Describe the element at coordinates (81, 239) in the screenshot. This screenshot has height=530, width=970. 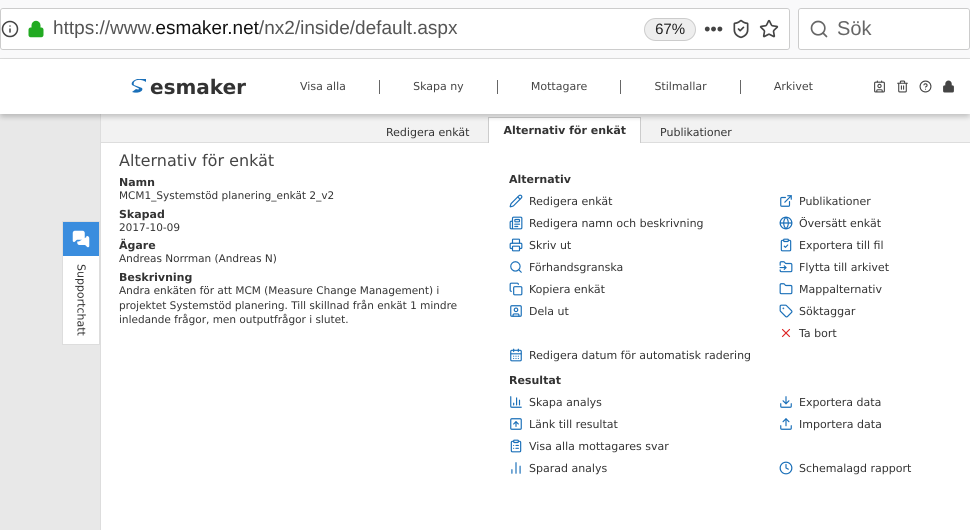
I see `chat-icon` at that location.